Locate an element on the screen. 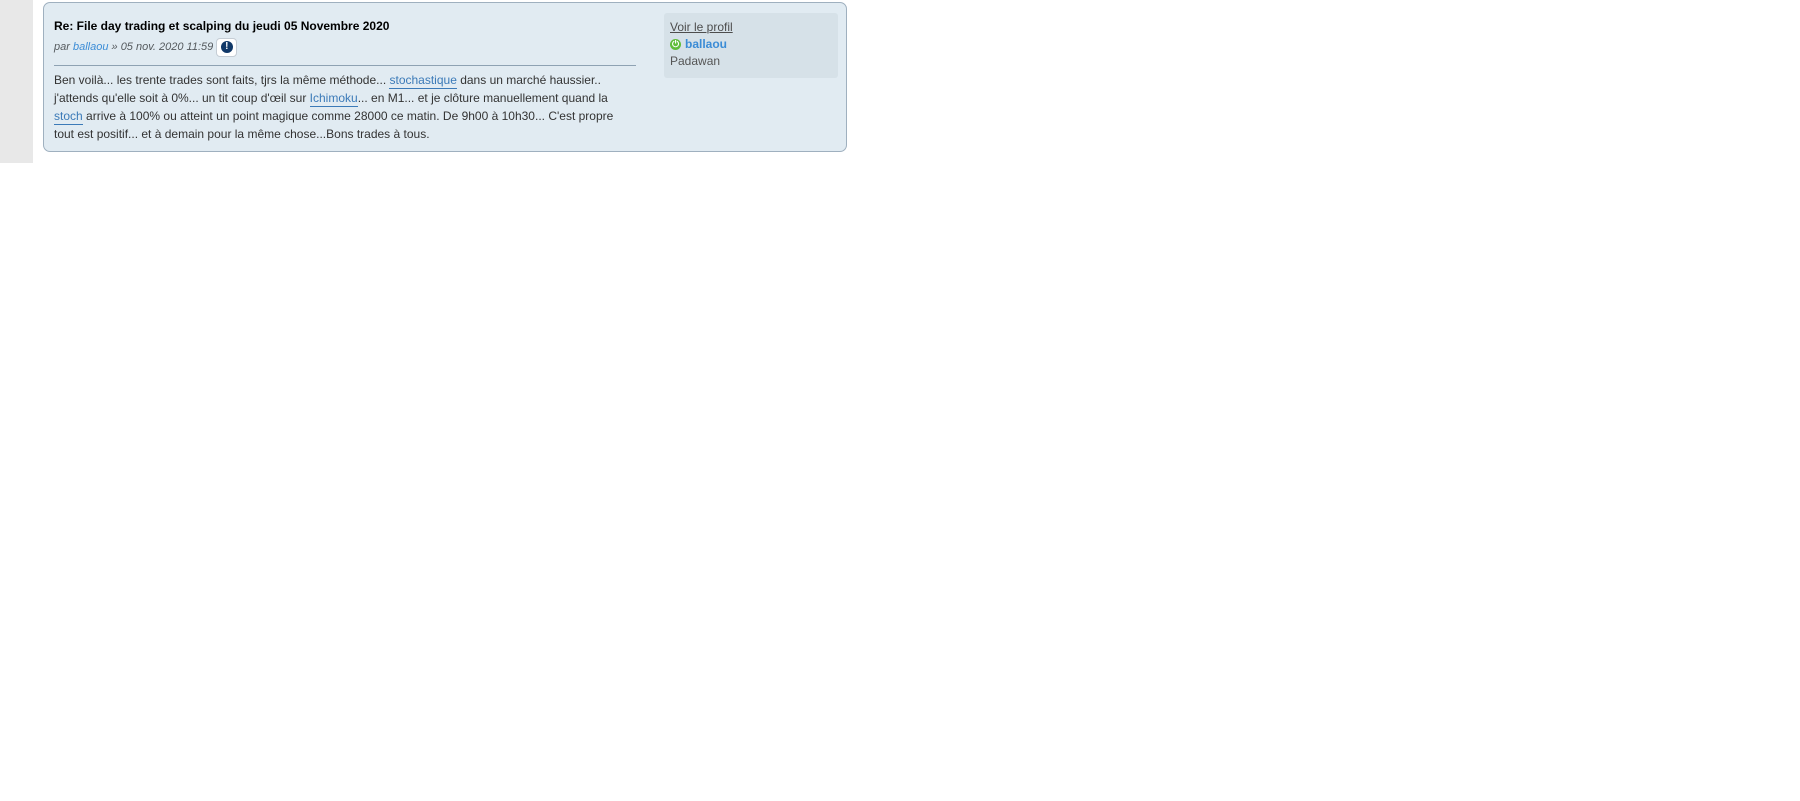 The width and height of the screenshot is (1800, 801). report-post-button: ! is located at coordinates (227, 47).